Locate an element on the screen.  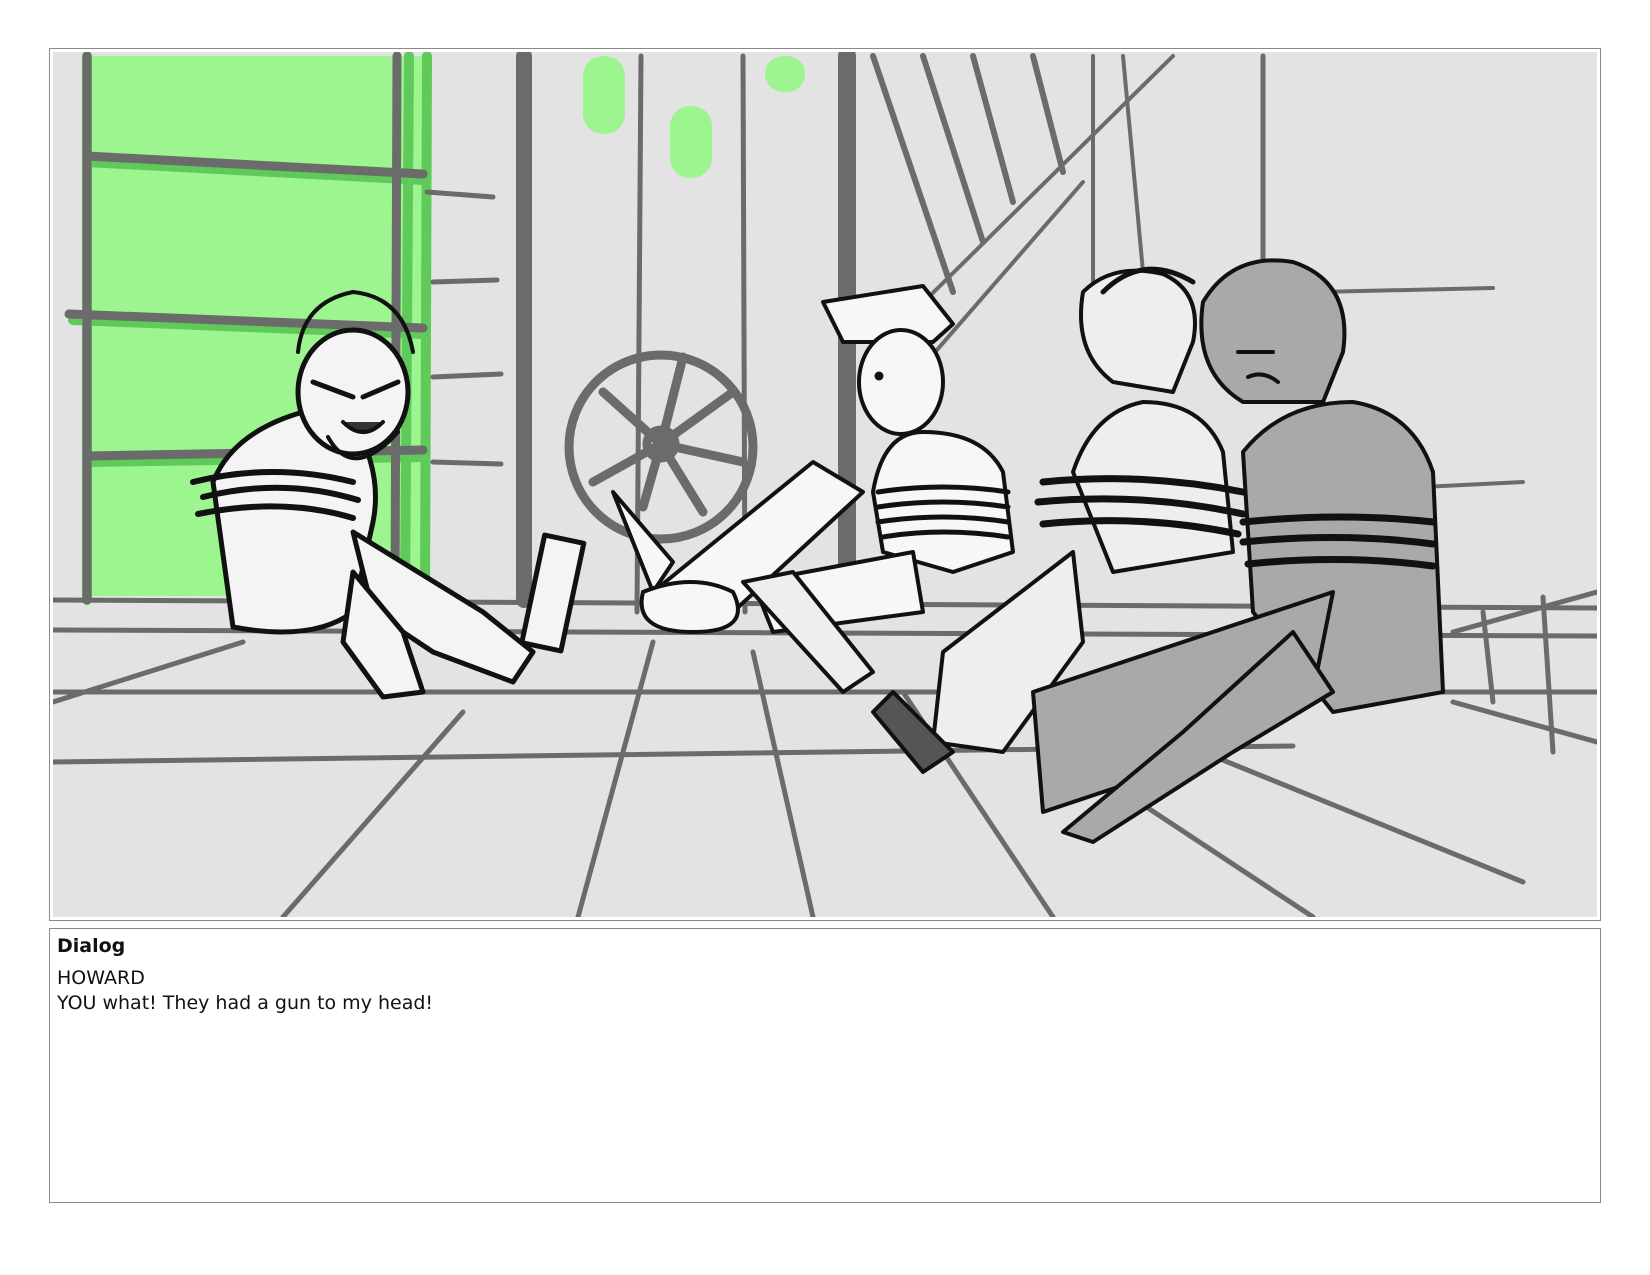
dialog-line: YOU what! They had a gun to my head! is located at coordinates (245, 1003).